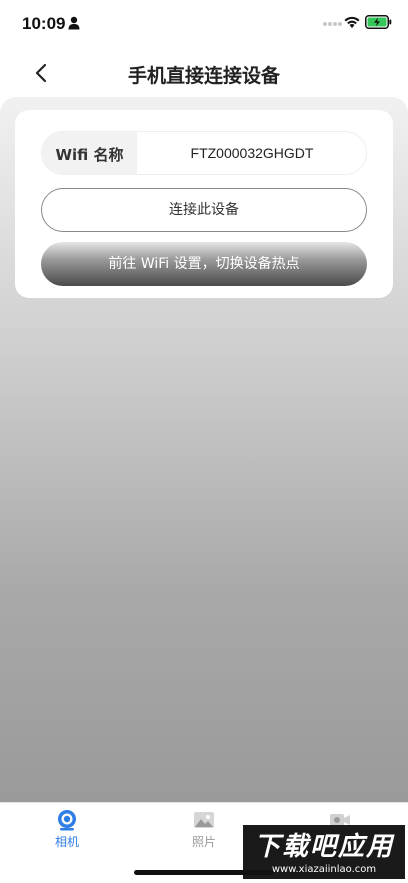  I want to click on connect-device-button: 连接此设备, so click(204, 210).